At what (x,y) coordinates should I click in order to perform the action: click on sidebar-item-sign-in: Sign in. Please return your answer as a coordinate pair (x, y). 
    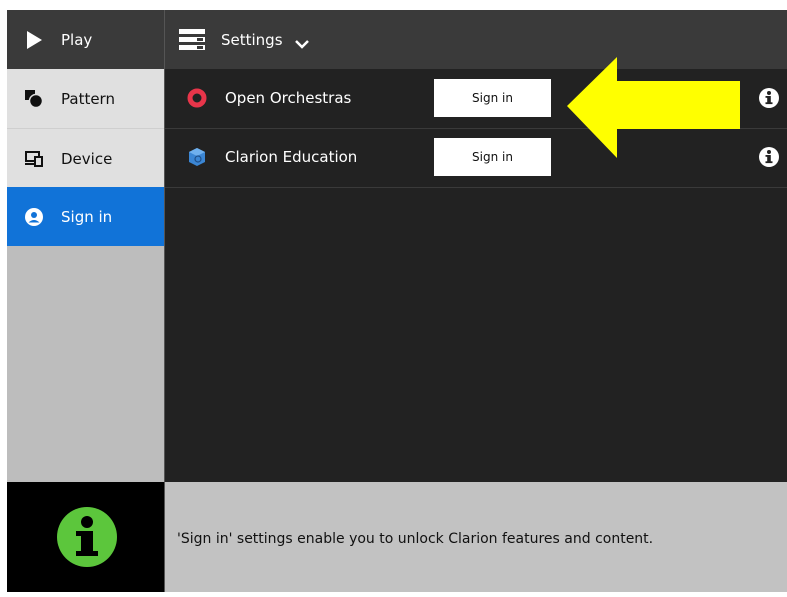
    Looking at the image, I should click on (85, 216).